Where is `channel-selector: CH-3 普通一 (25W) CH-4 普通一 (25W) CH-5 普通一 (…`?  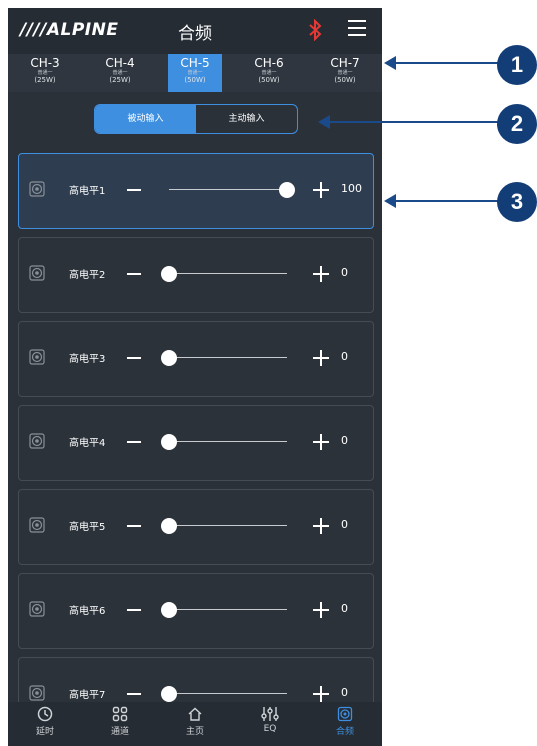 channel-selector: CH-3 普通一 (25W) CH-4 普通一 (25W) CH-5 普通一 (… is located at coordinates (195, 73).